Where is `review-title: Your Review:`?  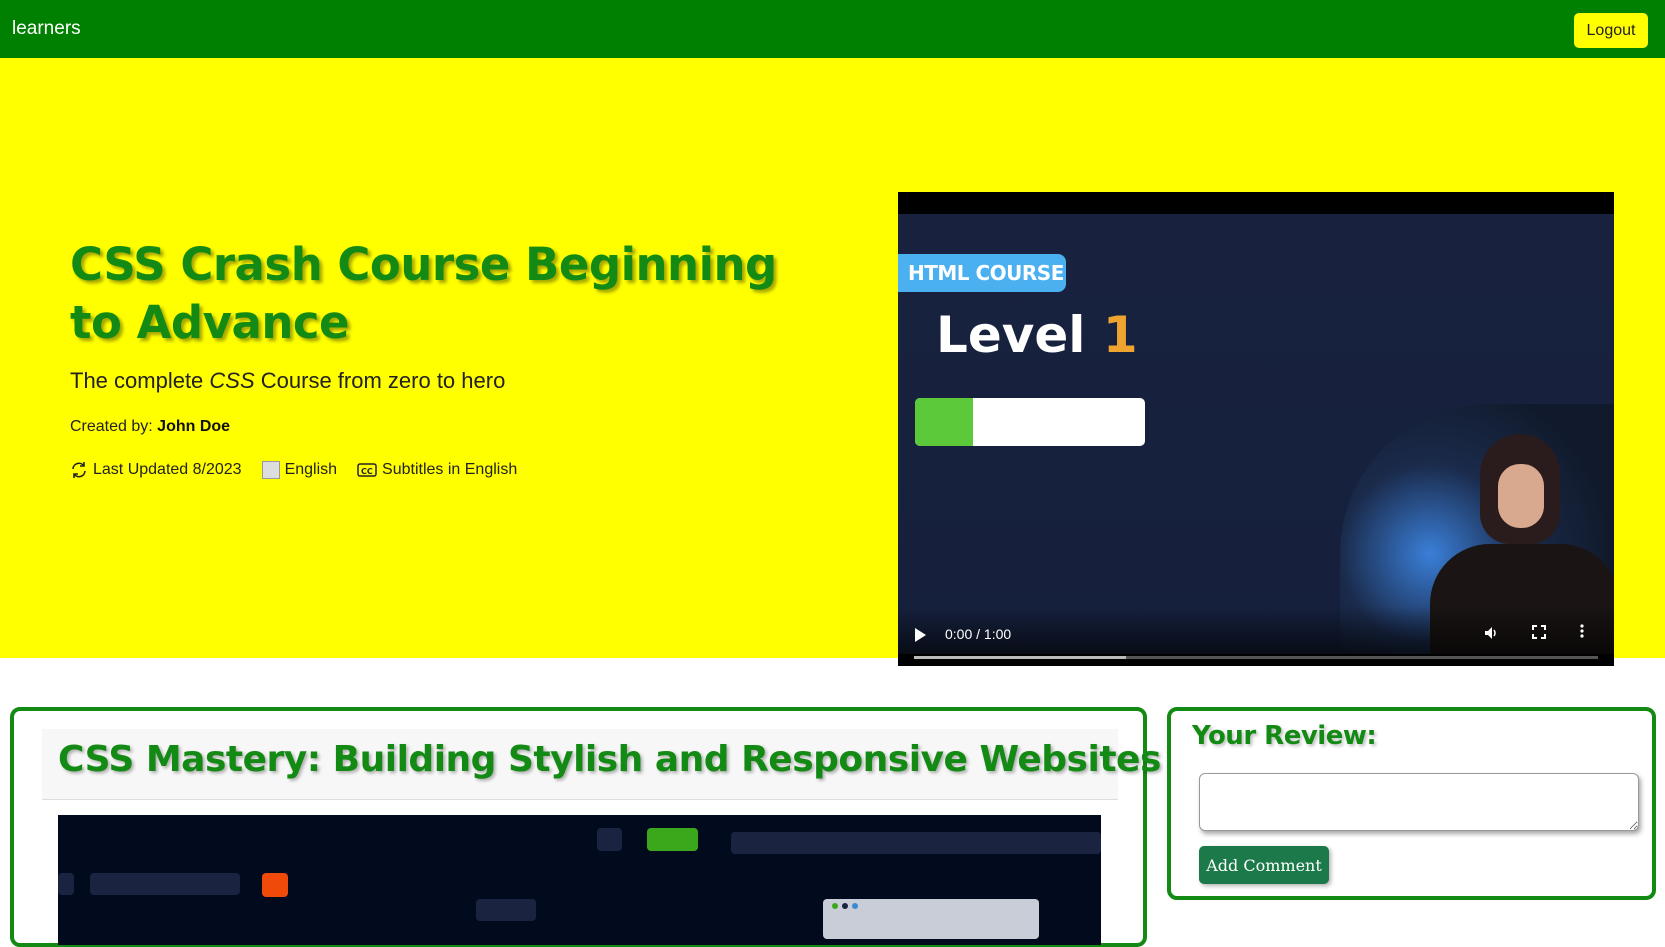 review-title: Your Review: is located at coordinates (1284, 736).